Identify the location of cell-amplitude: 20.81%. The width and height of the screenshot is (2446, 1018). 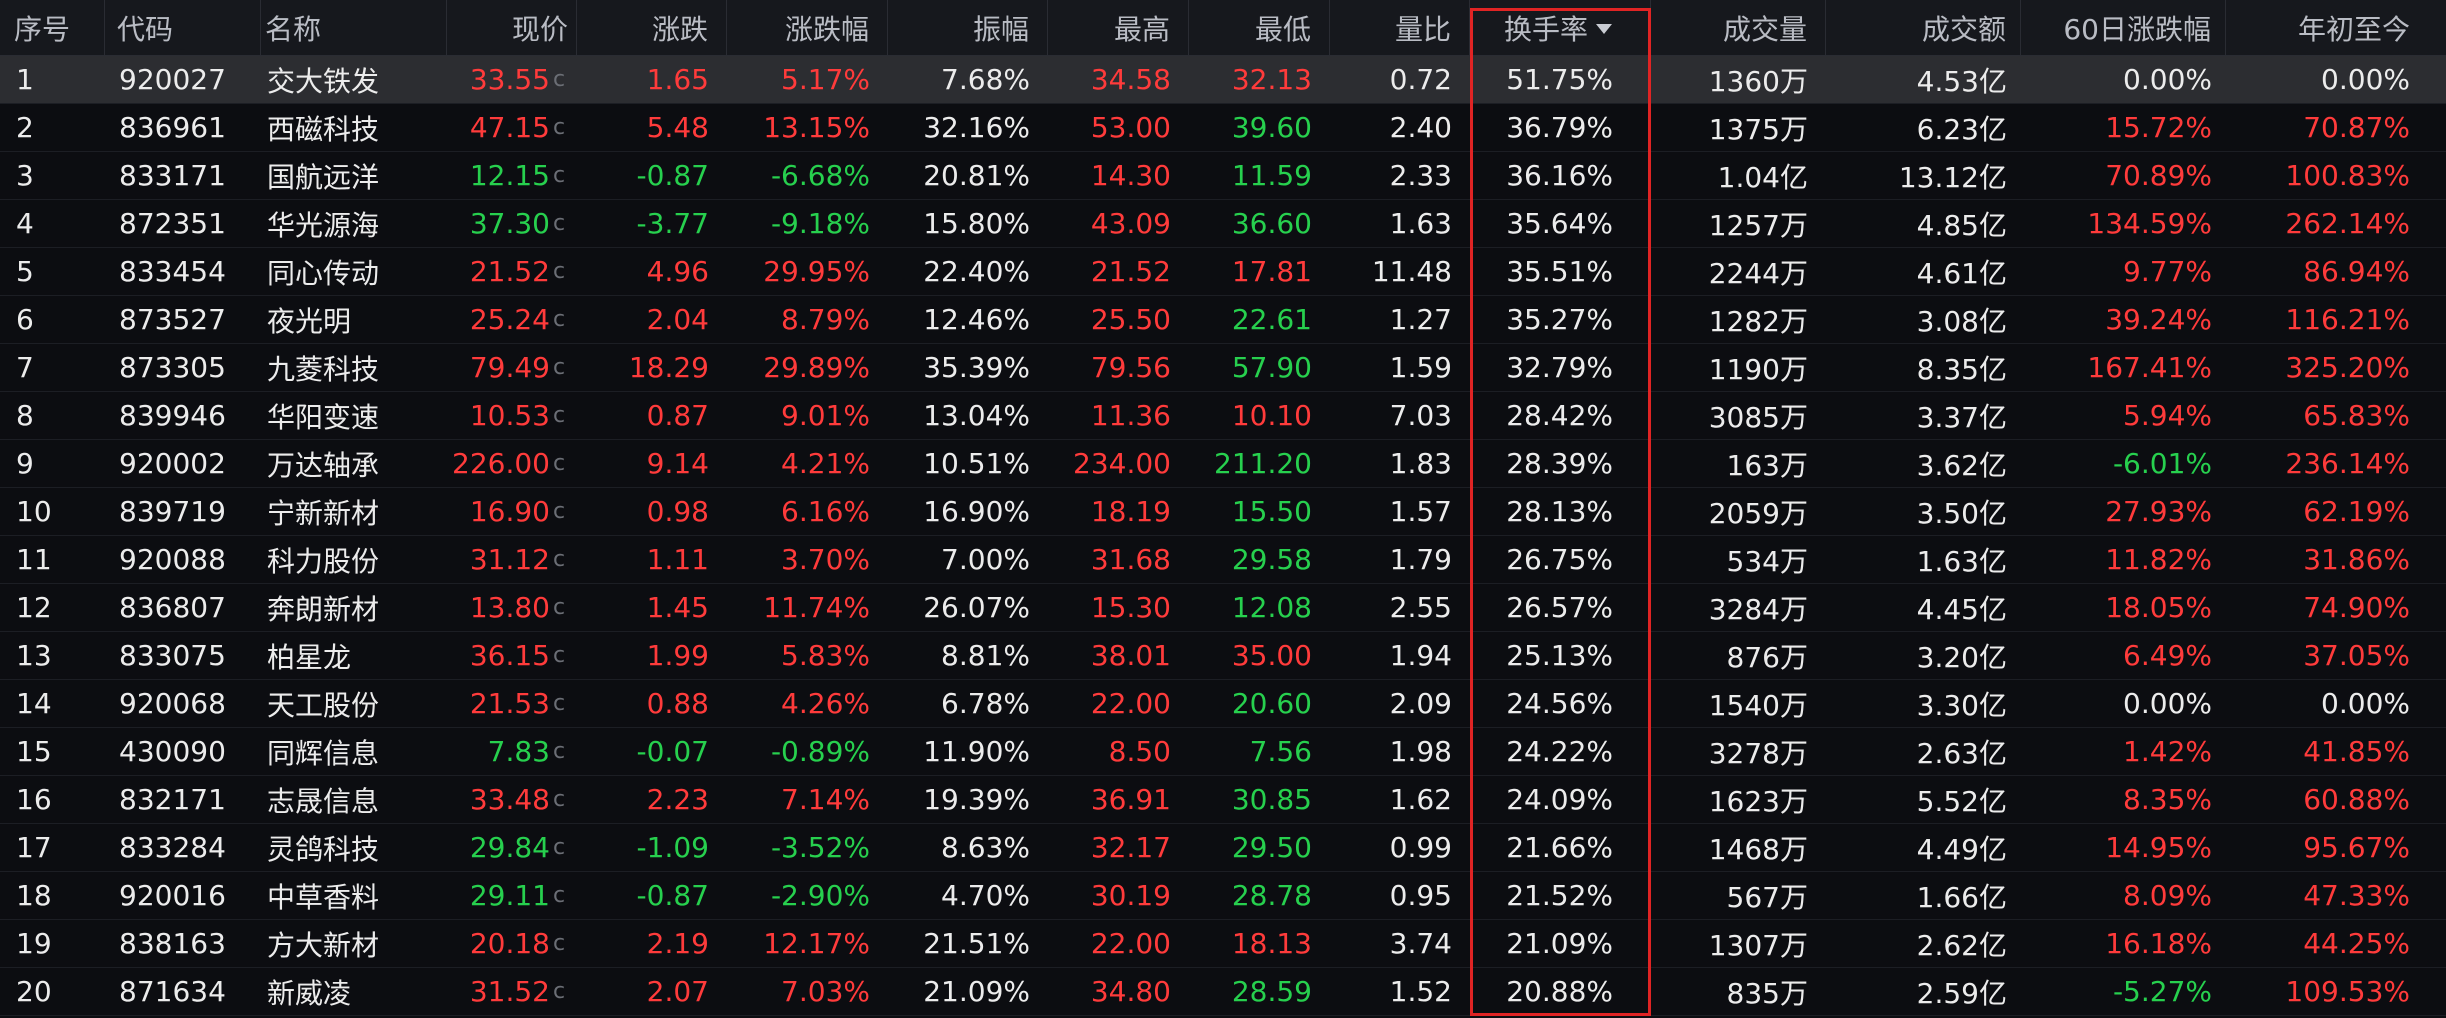
(976, 175).